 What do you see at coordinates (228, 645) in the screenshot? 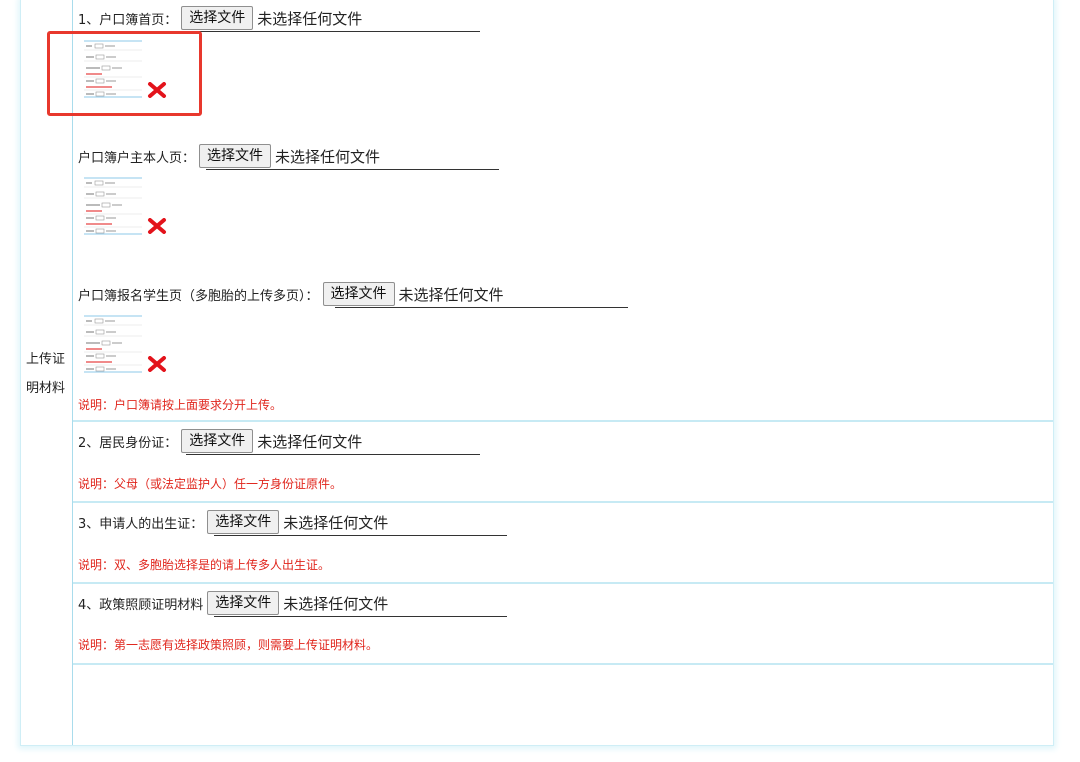
I see `section-note: 说明：第一志愿有选择政策照顾，则需要上传证明材料。` at bounding box center [228, 645].